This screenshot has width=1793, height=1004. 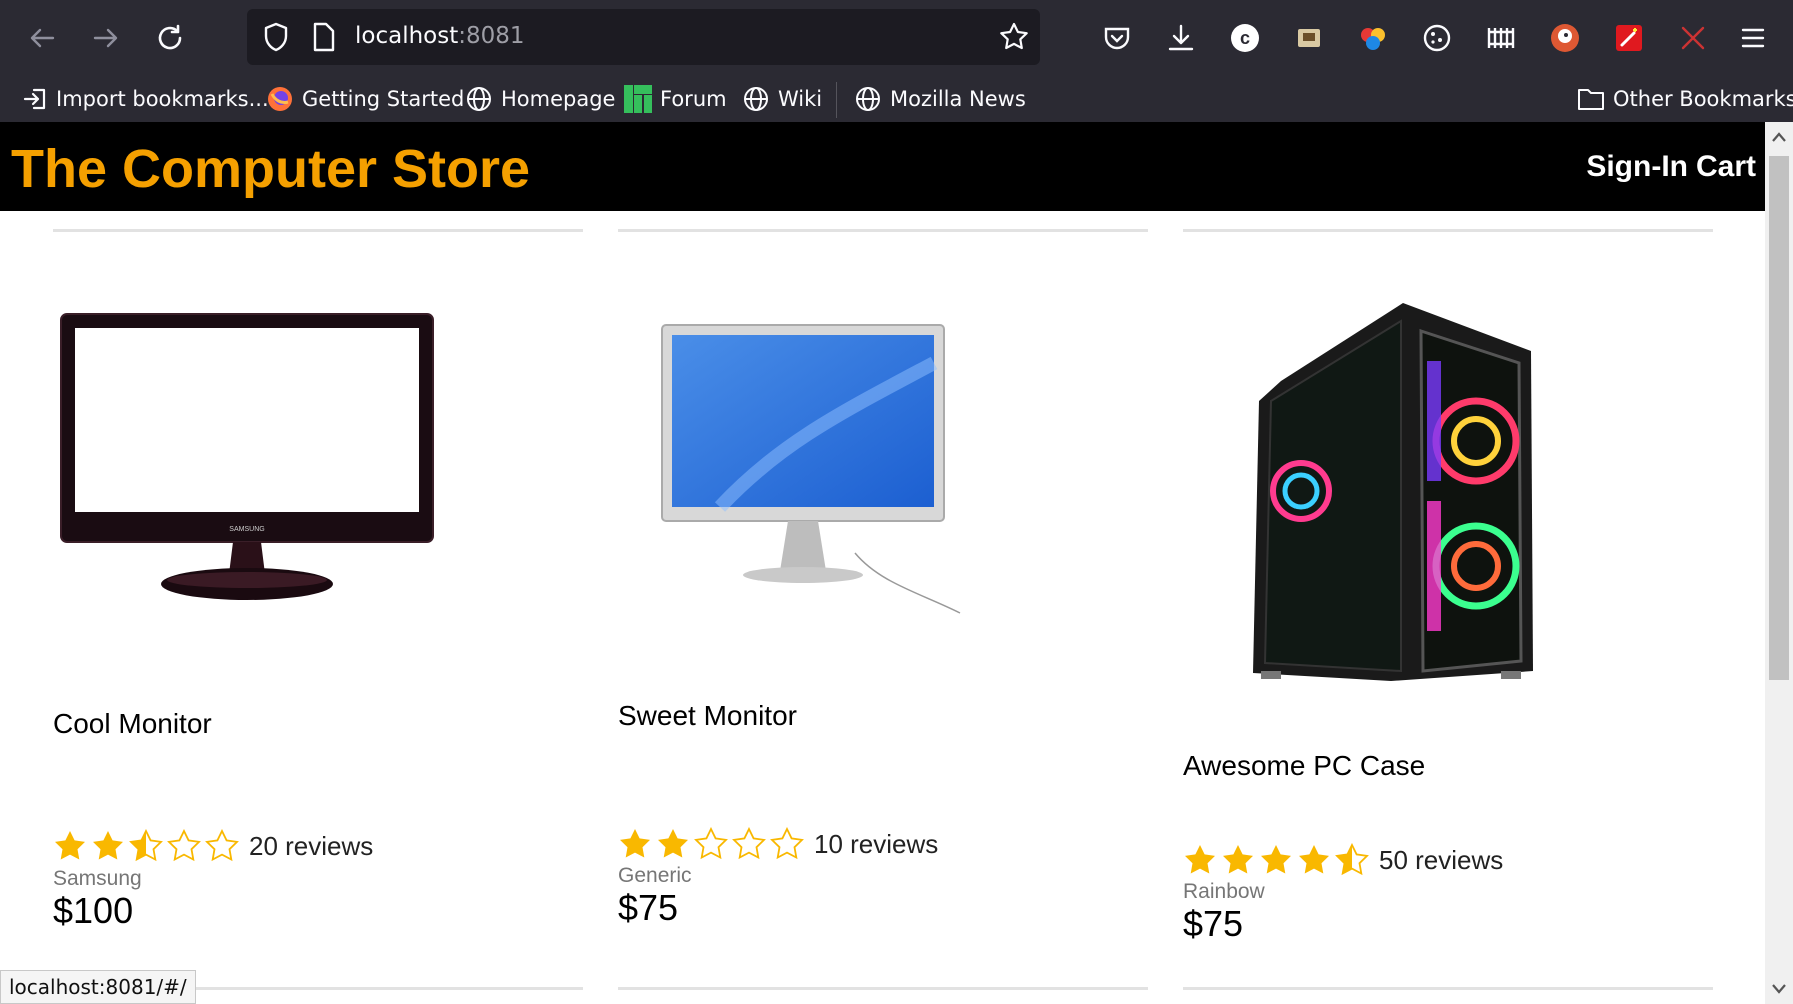 I want to click on product-rating: 20 reviews, so click(x=213, y=846).